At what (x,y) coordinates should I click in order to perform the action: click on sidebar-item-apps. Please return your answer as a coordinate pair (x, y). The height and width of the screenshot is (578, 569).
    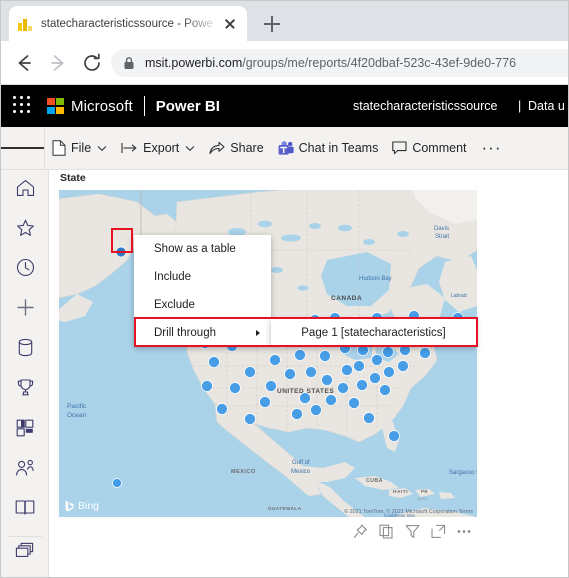
    Looking at the image, I should click on (25, 430).